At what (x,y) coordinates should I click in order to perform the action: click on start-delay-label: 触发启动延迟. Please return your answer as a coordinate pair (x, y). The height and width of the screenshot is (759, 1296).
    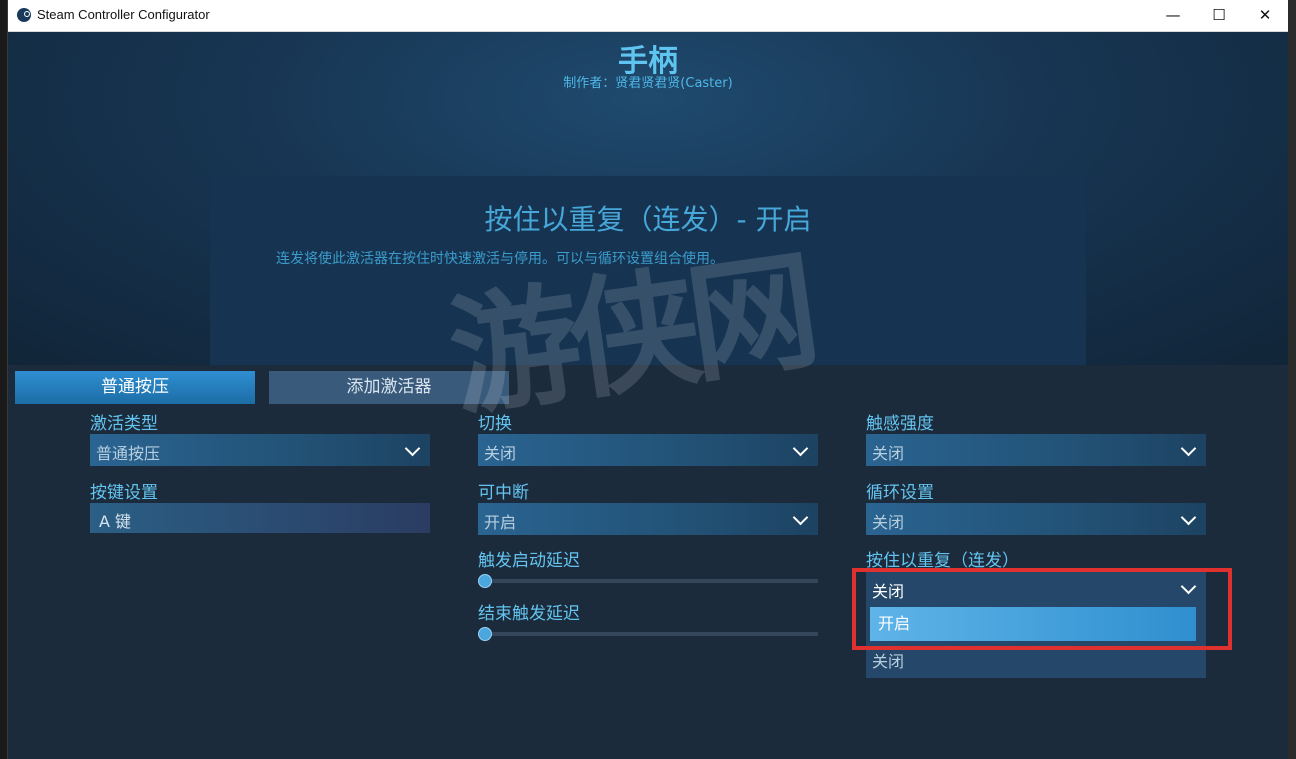
    Looking at the image, I should click on (529, 561).